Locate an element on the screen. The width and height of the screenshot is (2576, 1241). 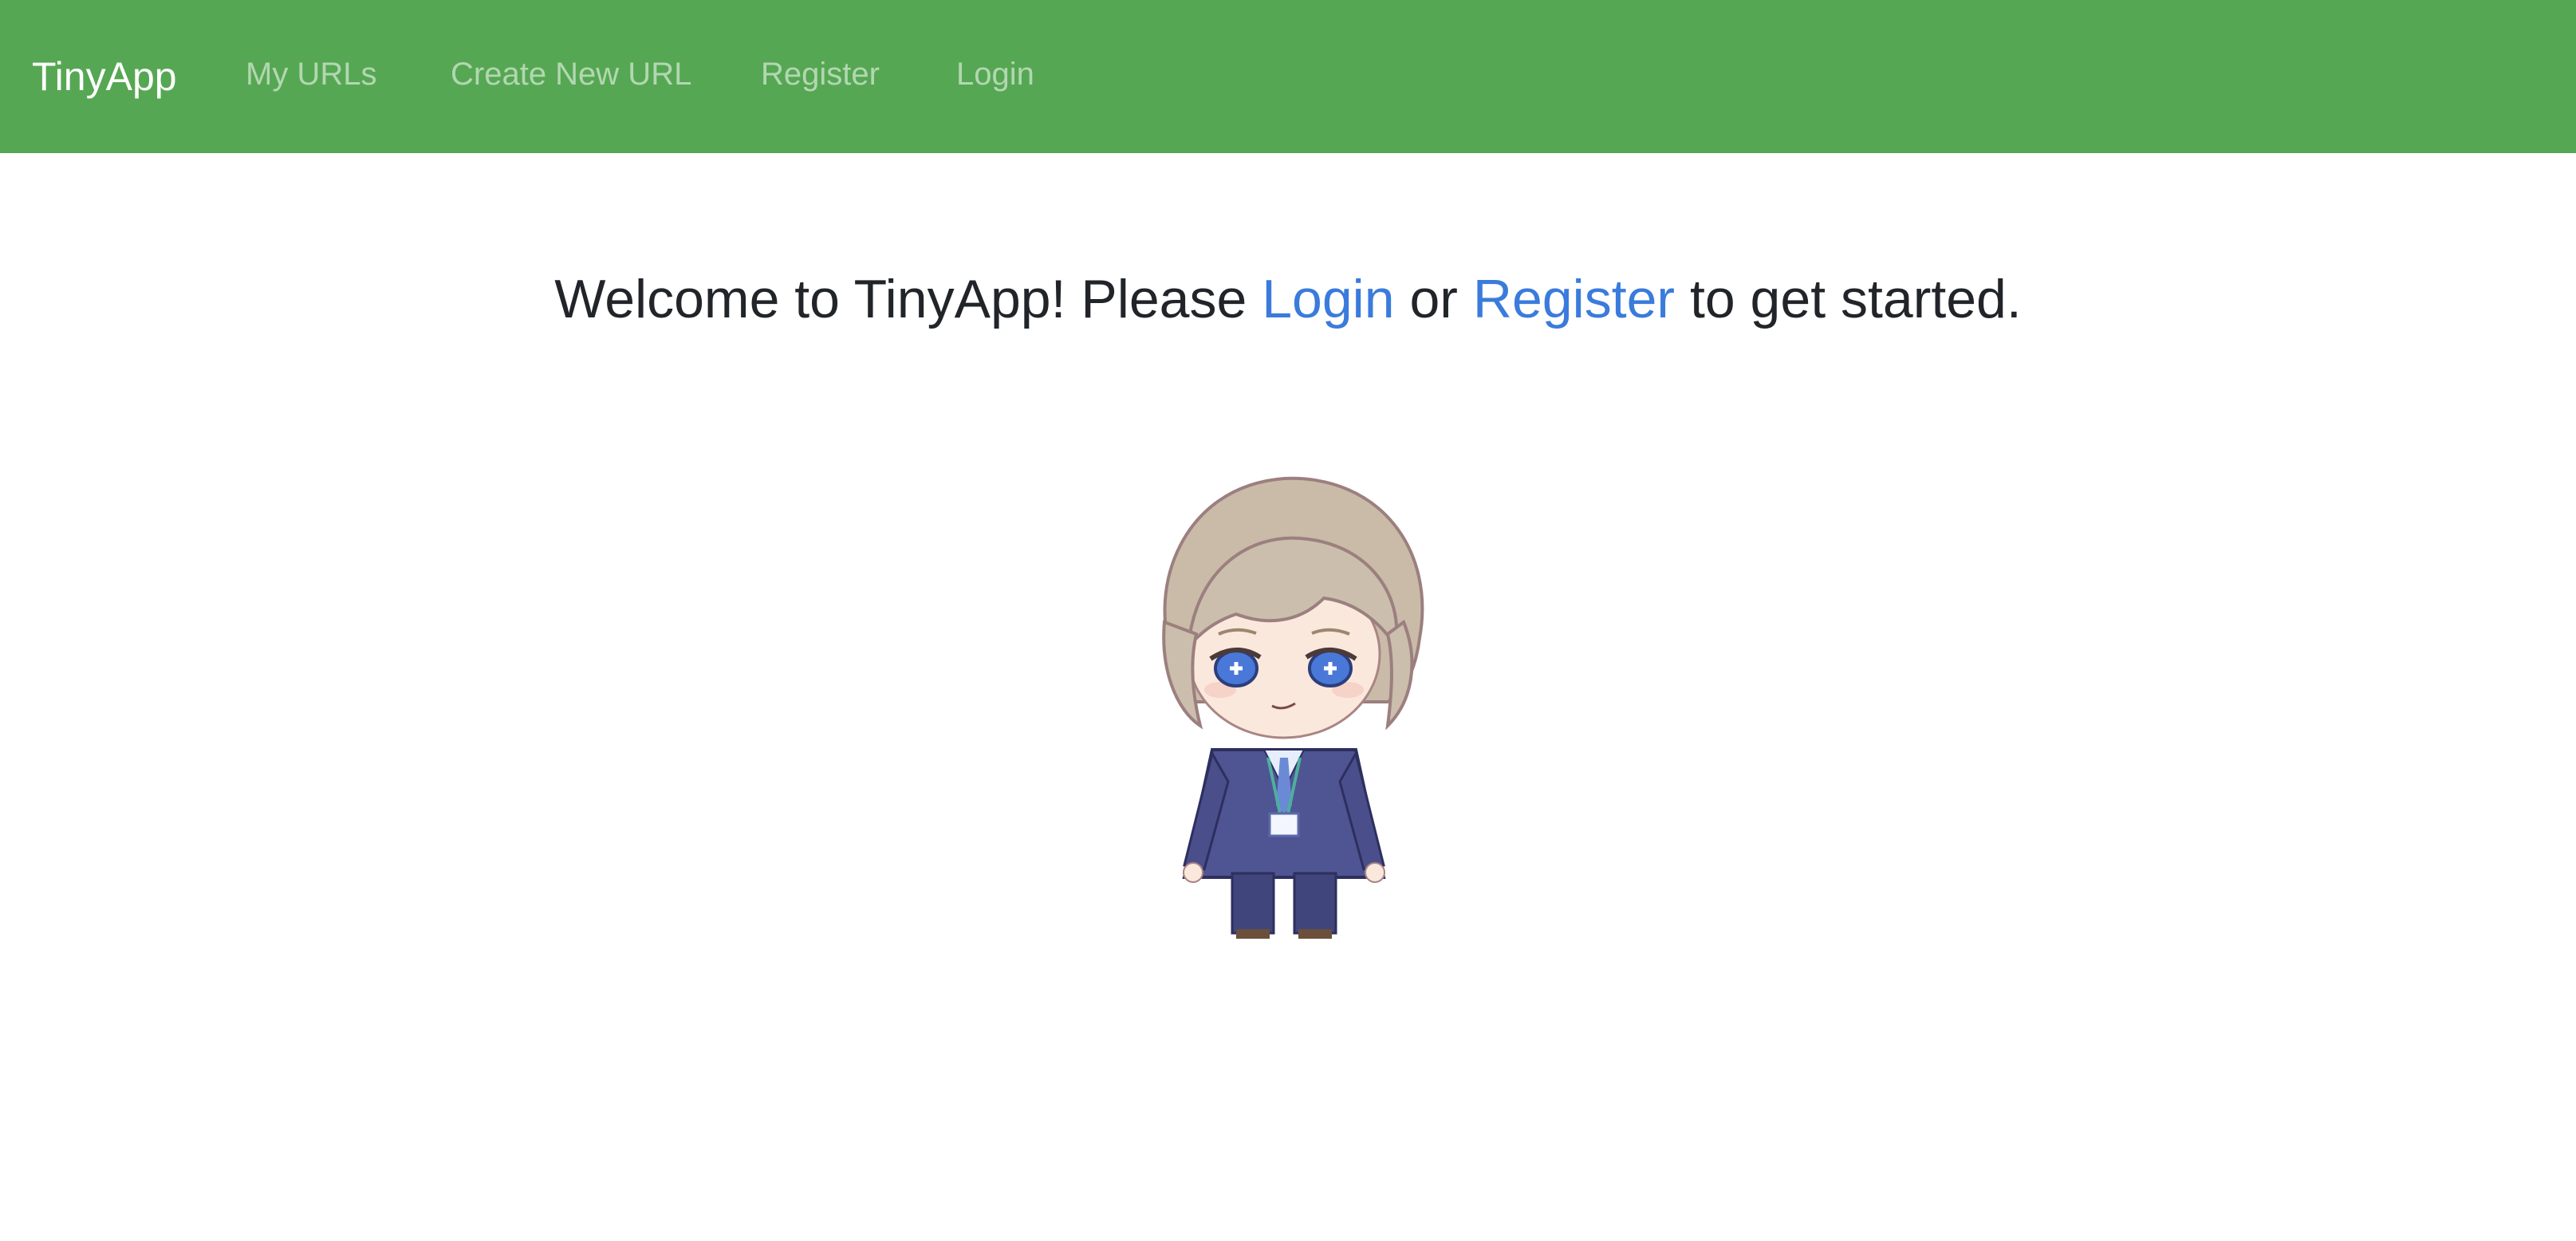
nav-create-new-url: Create New URL is located at coordinates (571, 76).